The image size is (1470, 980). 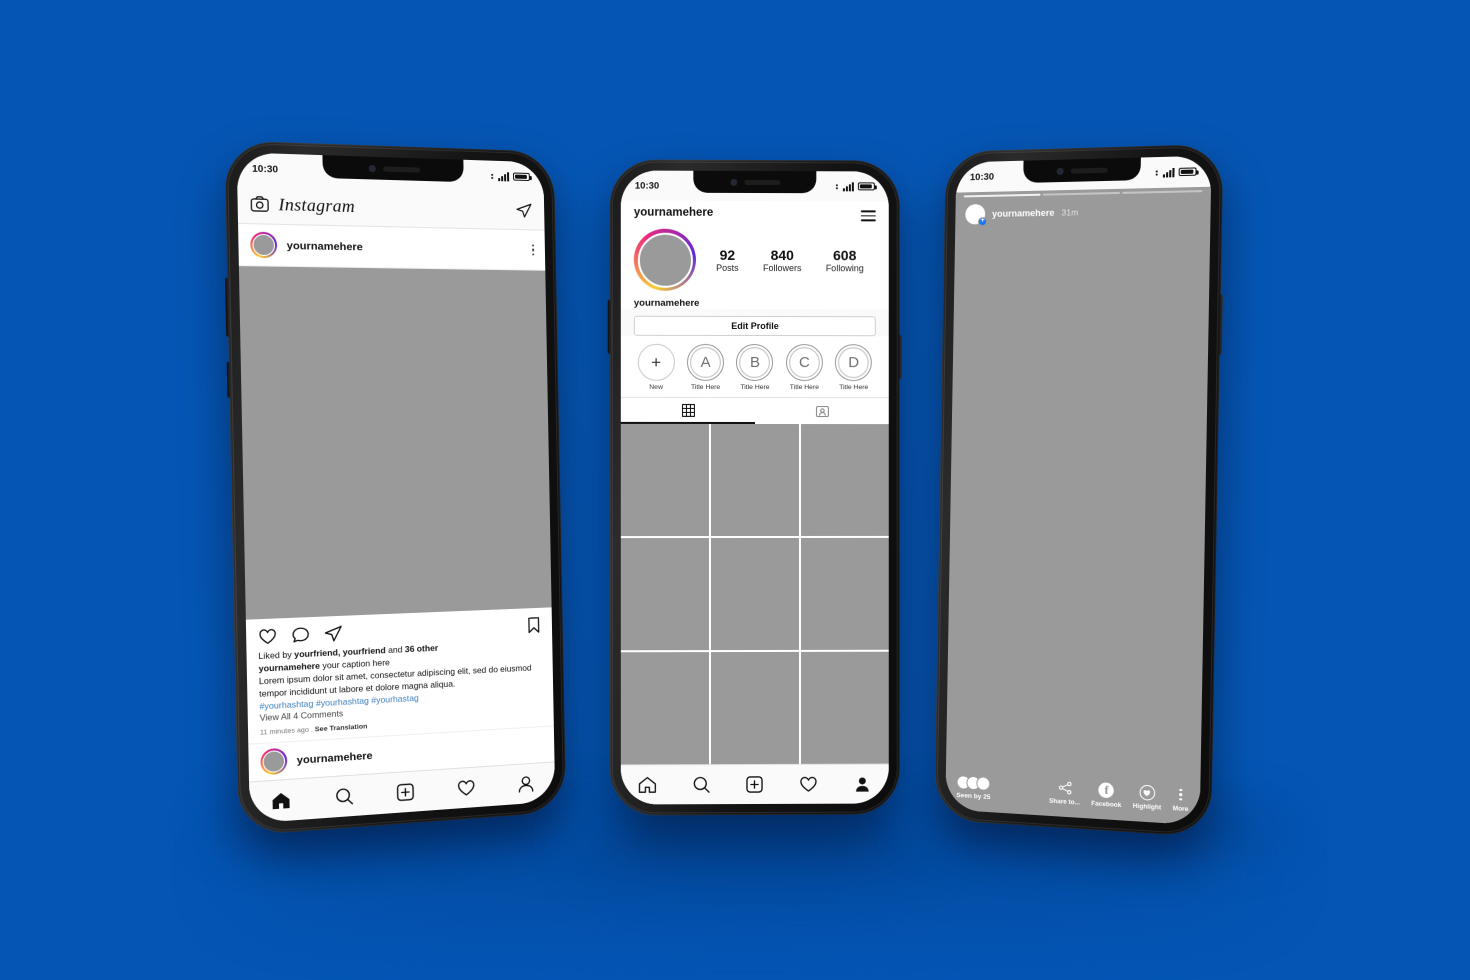 I want to click on liked-by-others: 36 other, so click(x=421, y=648).